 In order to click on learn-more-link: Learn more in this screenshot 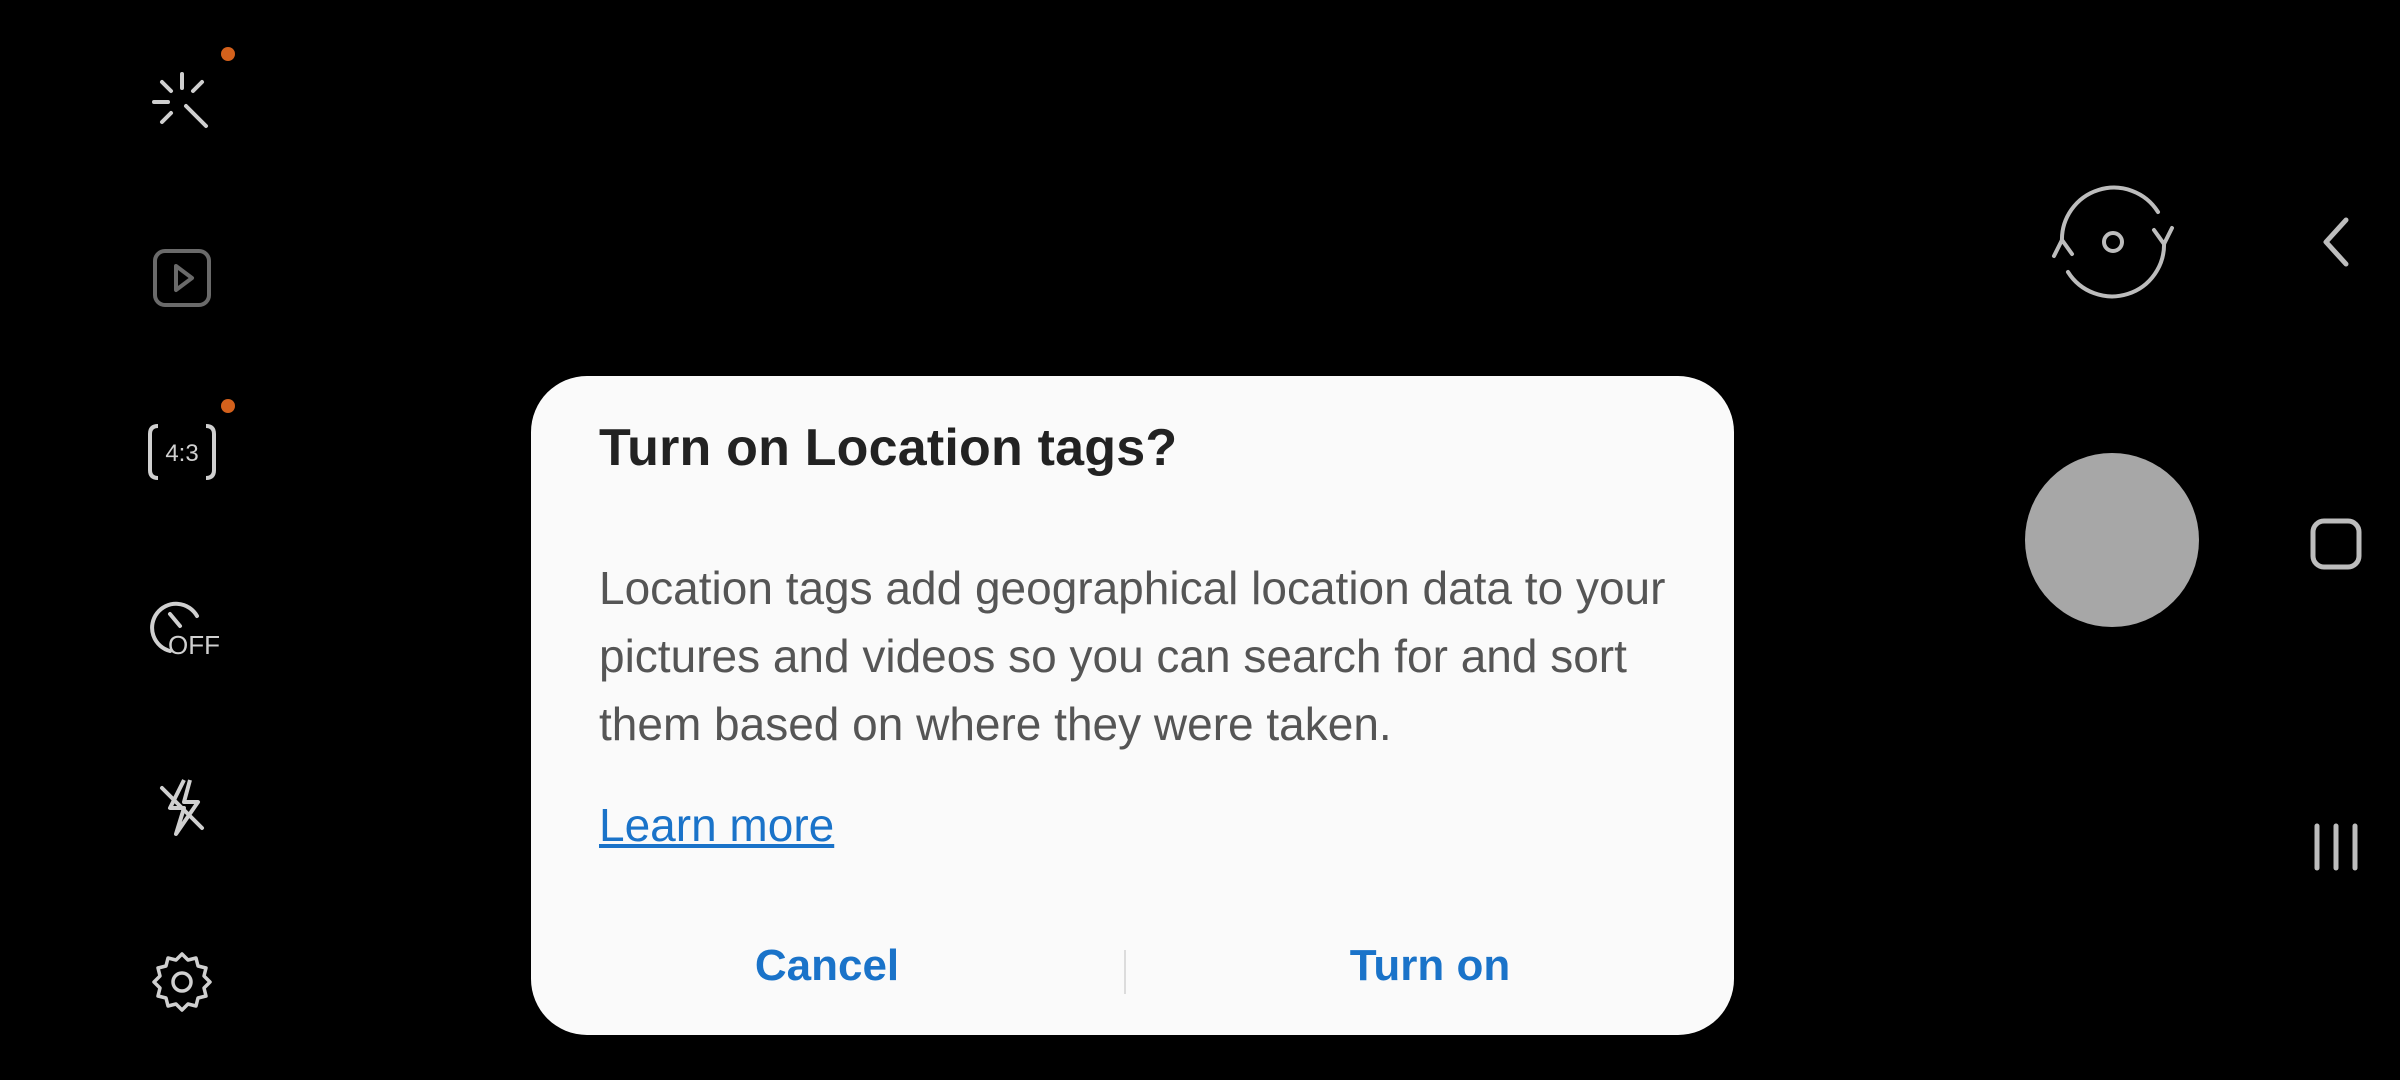, I will do `click(716, 825)`.